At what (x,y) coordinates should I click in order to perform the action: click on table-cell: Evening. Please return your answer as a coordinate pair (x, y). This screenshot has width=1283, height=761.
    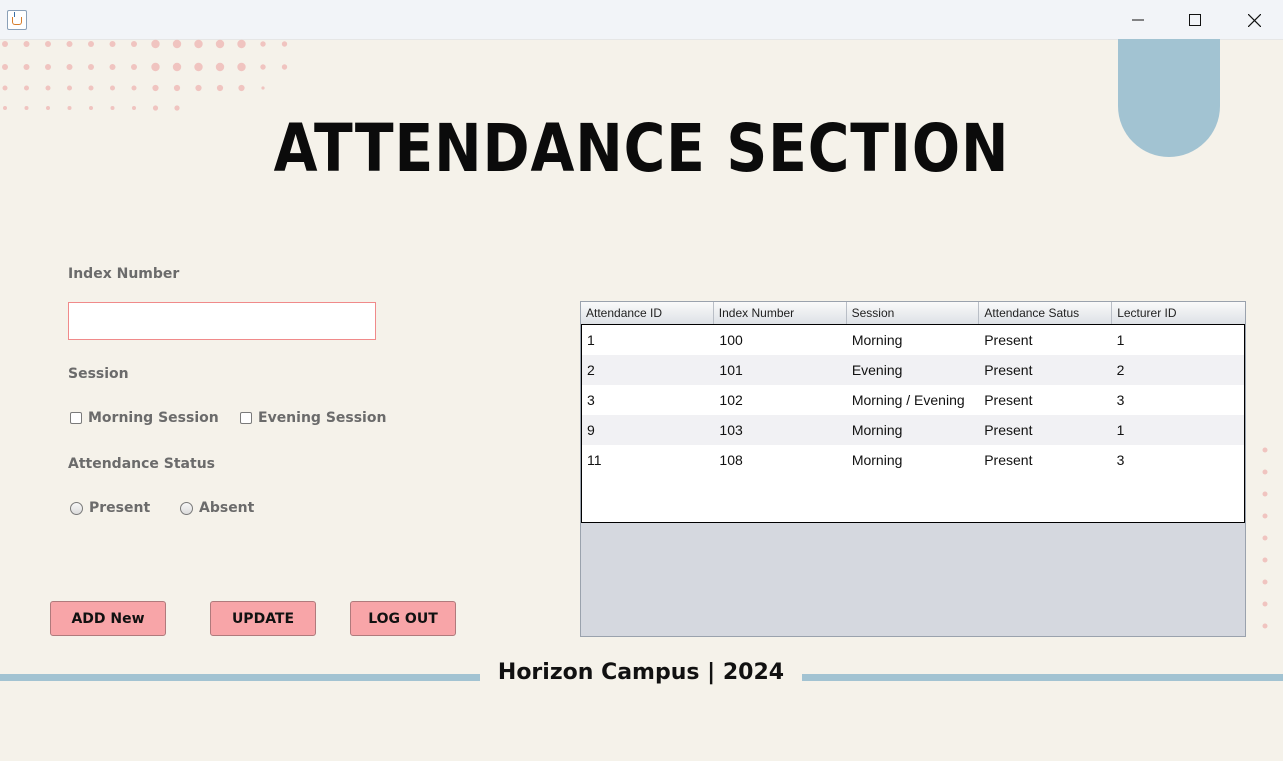
    Looking at the image, I should click on (877, 370).